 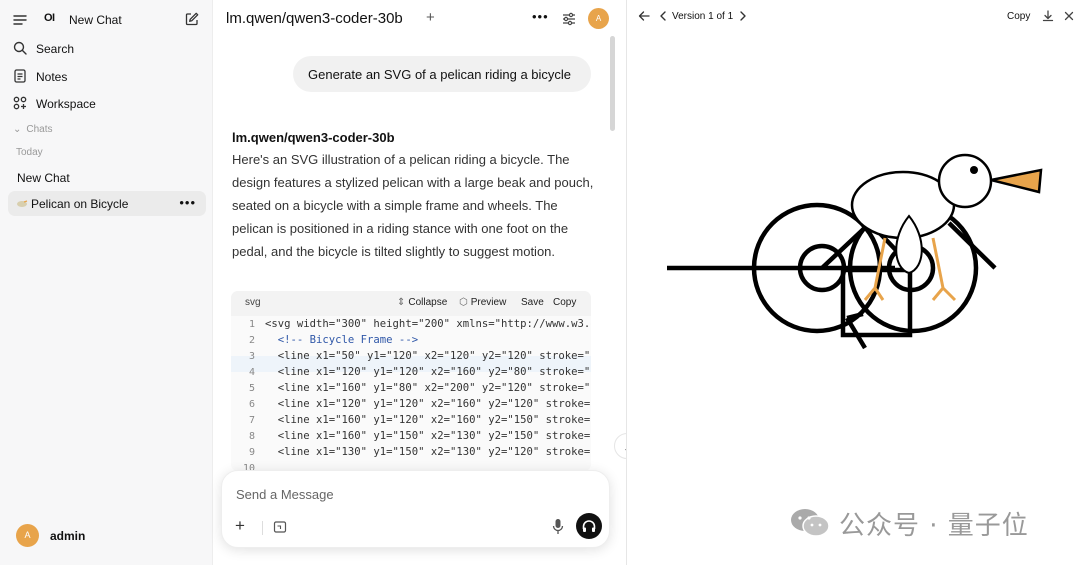 What do you see at coordinates (488, 302) in the screenshot?
I see `preview-label: Preview` at bounding box center [488, 302].